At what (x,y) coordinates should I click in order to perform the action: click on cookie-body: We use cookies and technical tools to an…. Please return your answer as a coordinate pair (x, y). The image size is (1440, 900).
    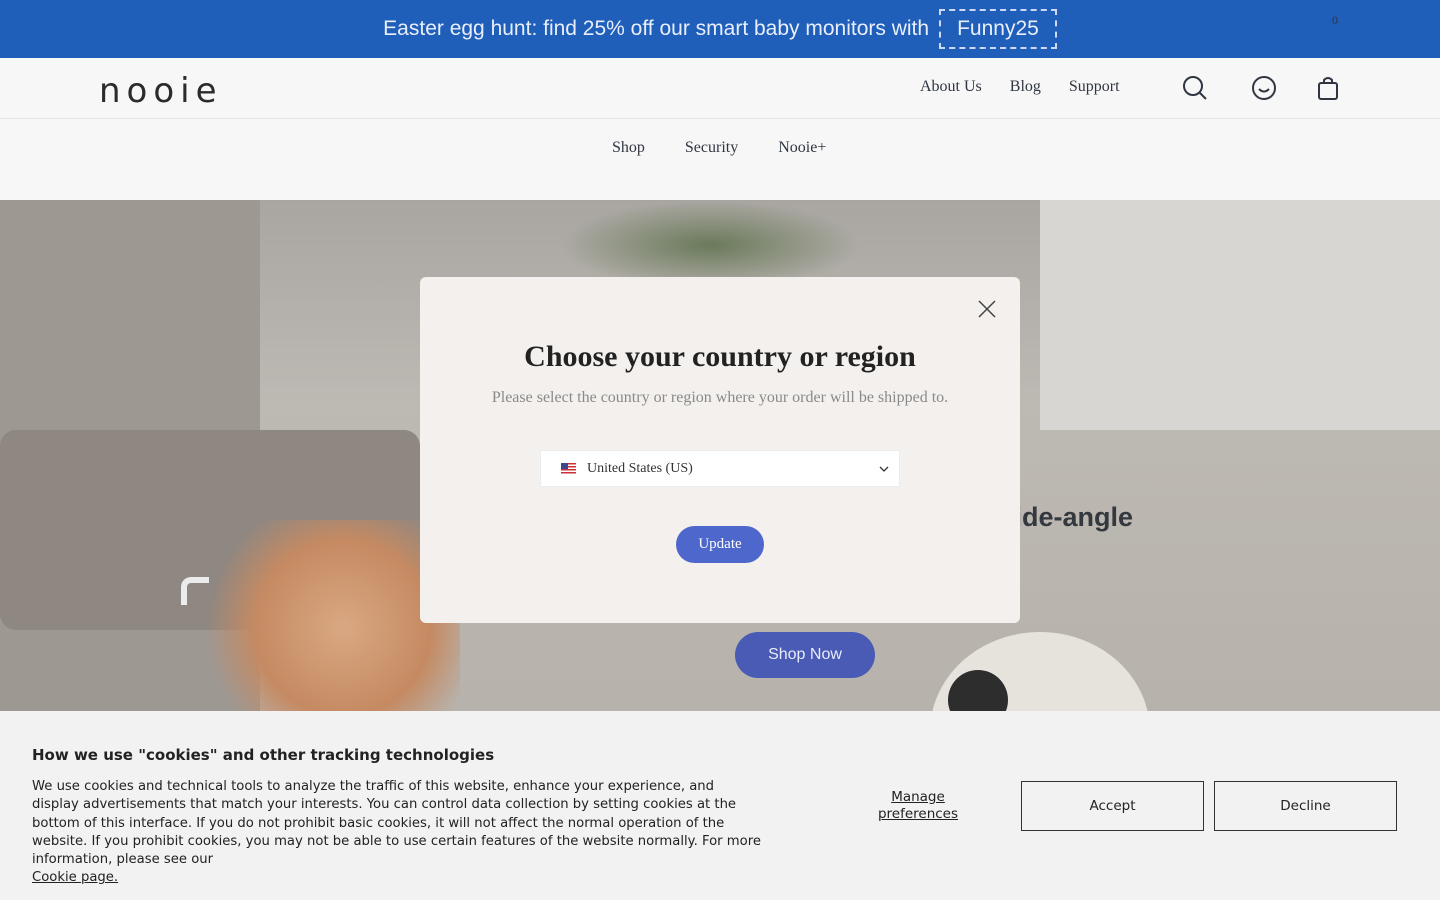
    Looking at the image, I should click on (397, 833).